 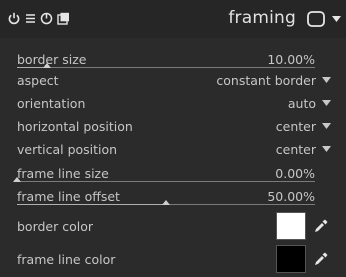 I want to click on frame-line-offset-label: frame line offset, so click(x=68, y=196).